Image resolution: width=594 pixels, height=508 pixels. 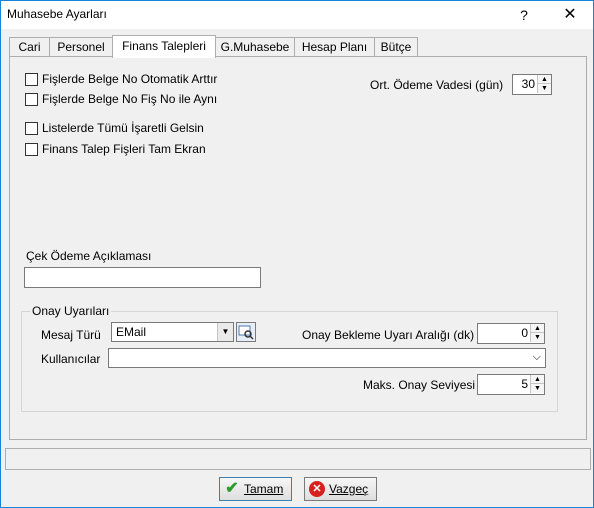 What do you see at coordinates (130, 99) in the screenshot?
I see `same-as-voucher-label: Fişlerde Belge No Fiş No ile Aynı` at bounding box center [130, 99].